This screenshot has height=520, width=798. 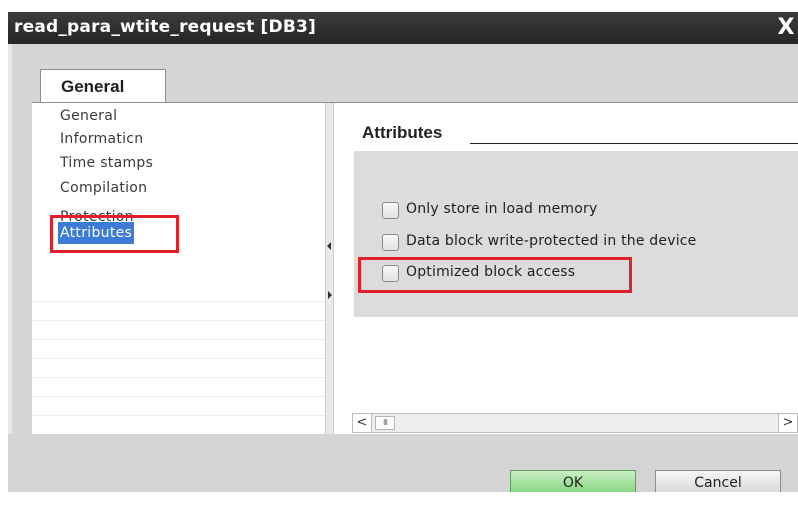 What do you see at coordinates (502, 209) in the screenshot?
I see `option-label: Only store in load memory` at bounding box center [502, 209].